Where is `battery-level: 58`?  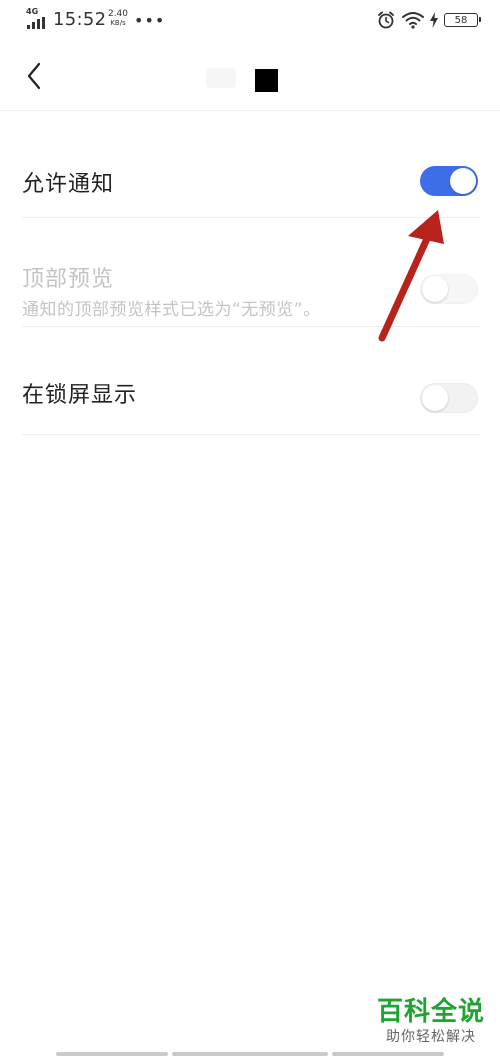
battery-level: 58 is located at coordinates (461, 20).